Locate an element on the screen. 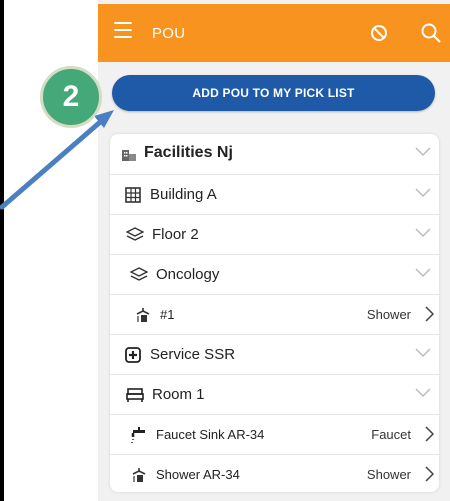  add-pou-button: ADD POU TO MY PICK LIST is located at coordinates (273, 93).